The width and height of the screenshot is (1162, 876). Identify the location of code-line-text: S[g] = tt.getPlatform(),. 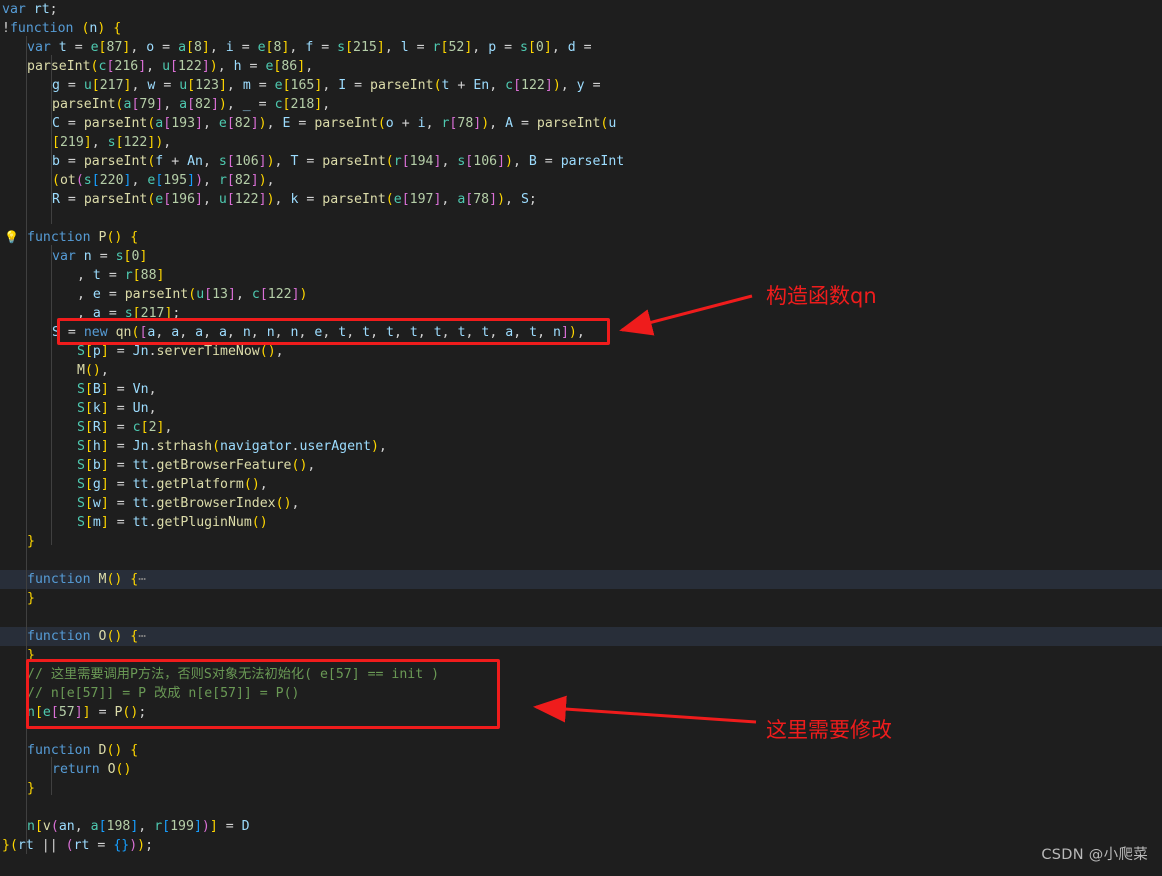
(172, 484).